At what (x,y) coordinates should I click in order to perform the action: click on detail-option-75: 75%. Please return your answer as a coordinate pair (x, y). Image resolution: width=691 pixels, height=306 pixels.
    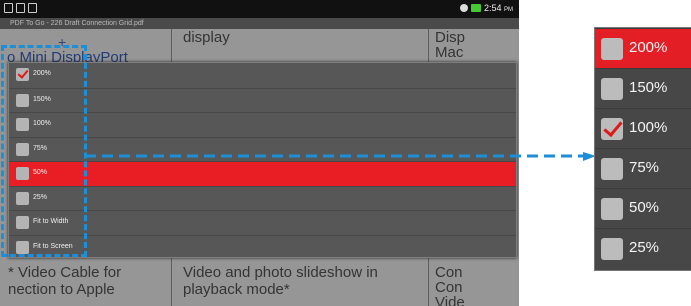
    Looking at the image, I should click on (643, 168).